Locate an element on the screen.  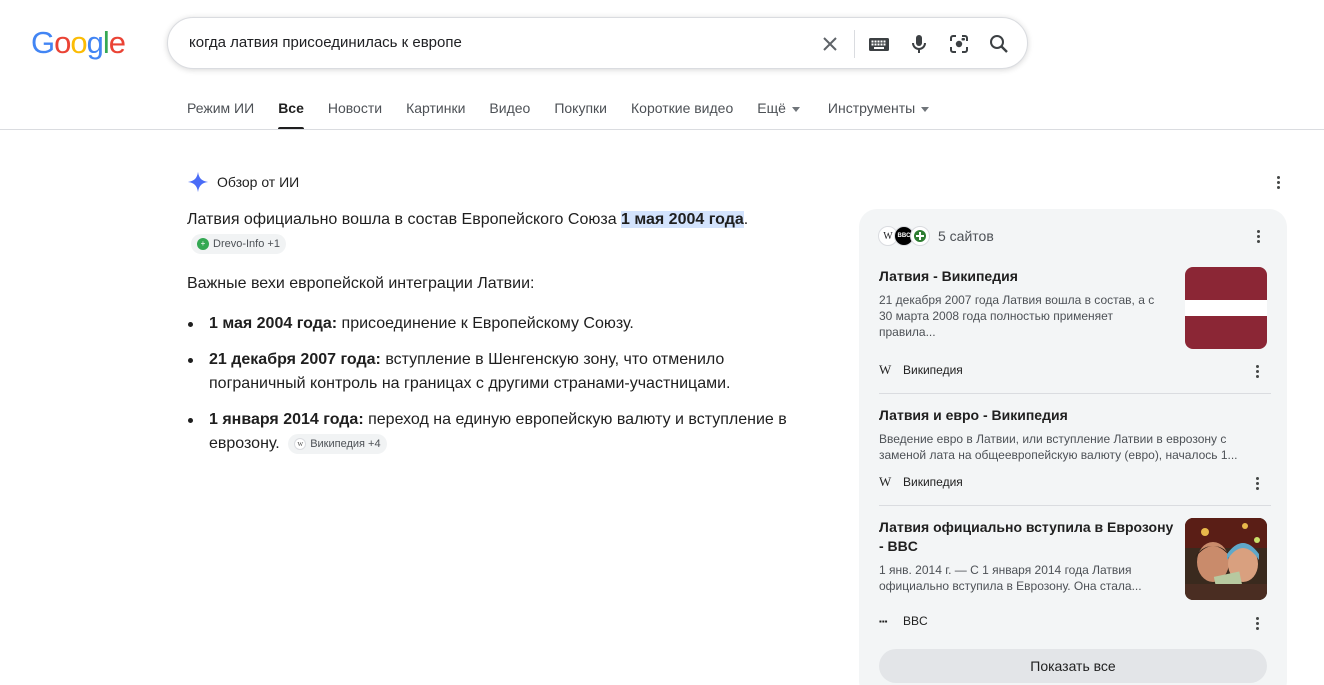
ai-overview-title: Обзор от ИИ is located at coordinates (258, 182).